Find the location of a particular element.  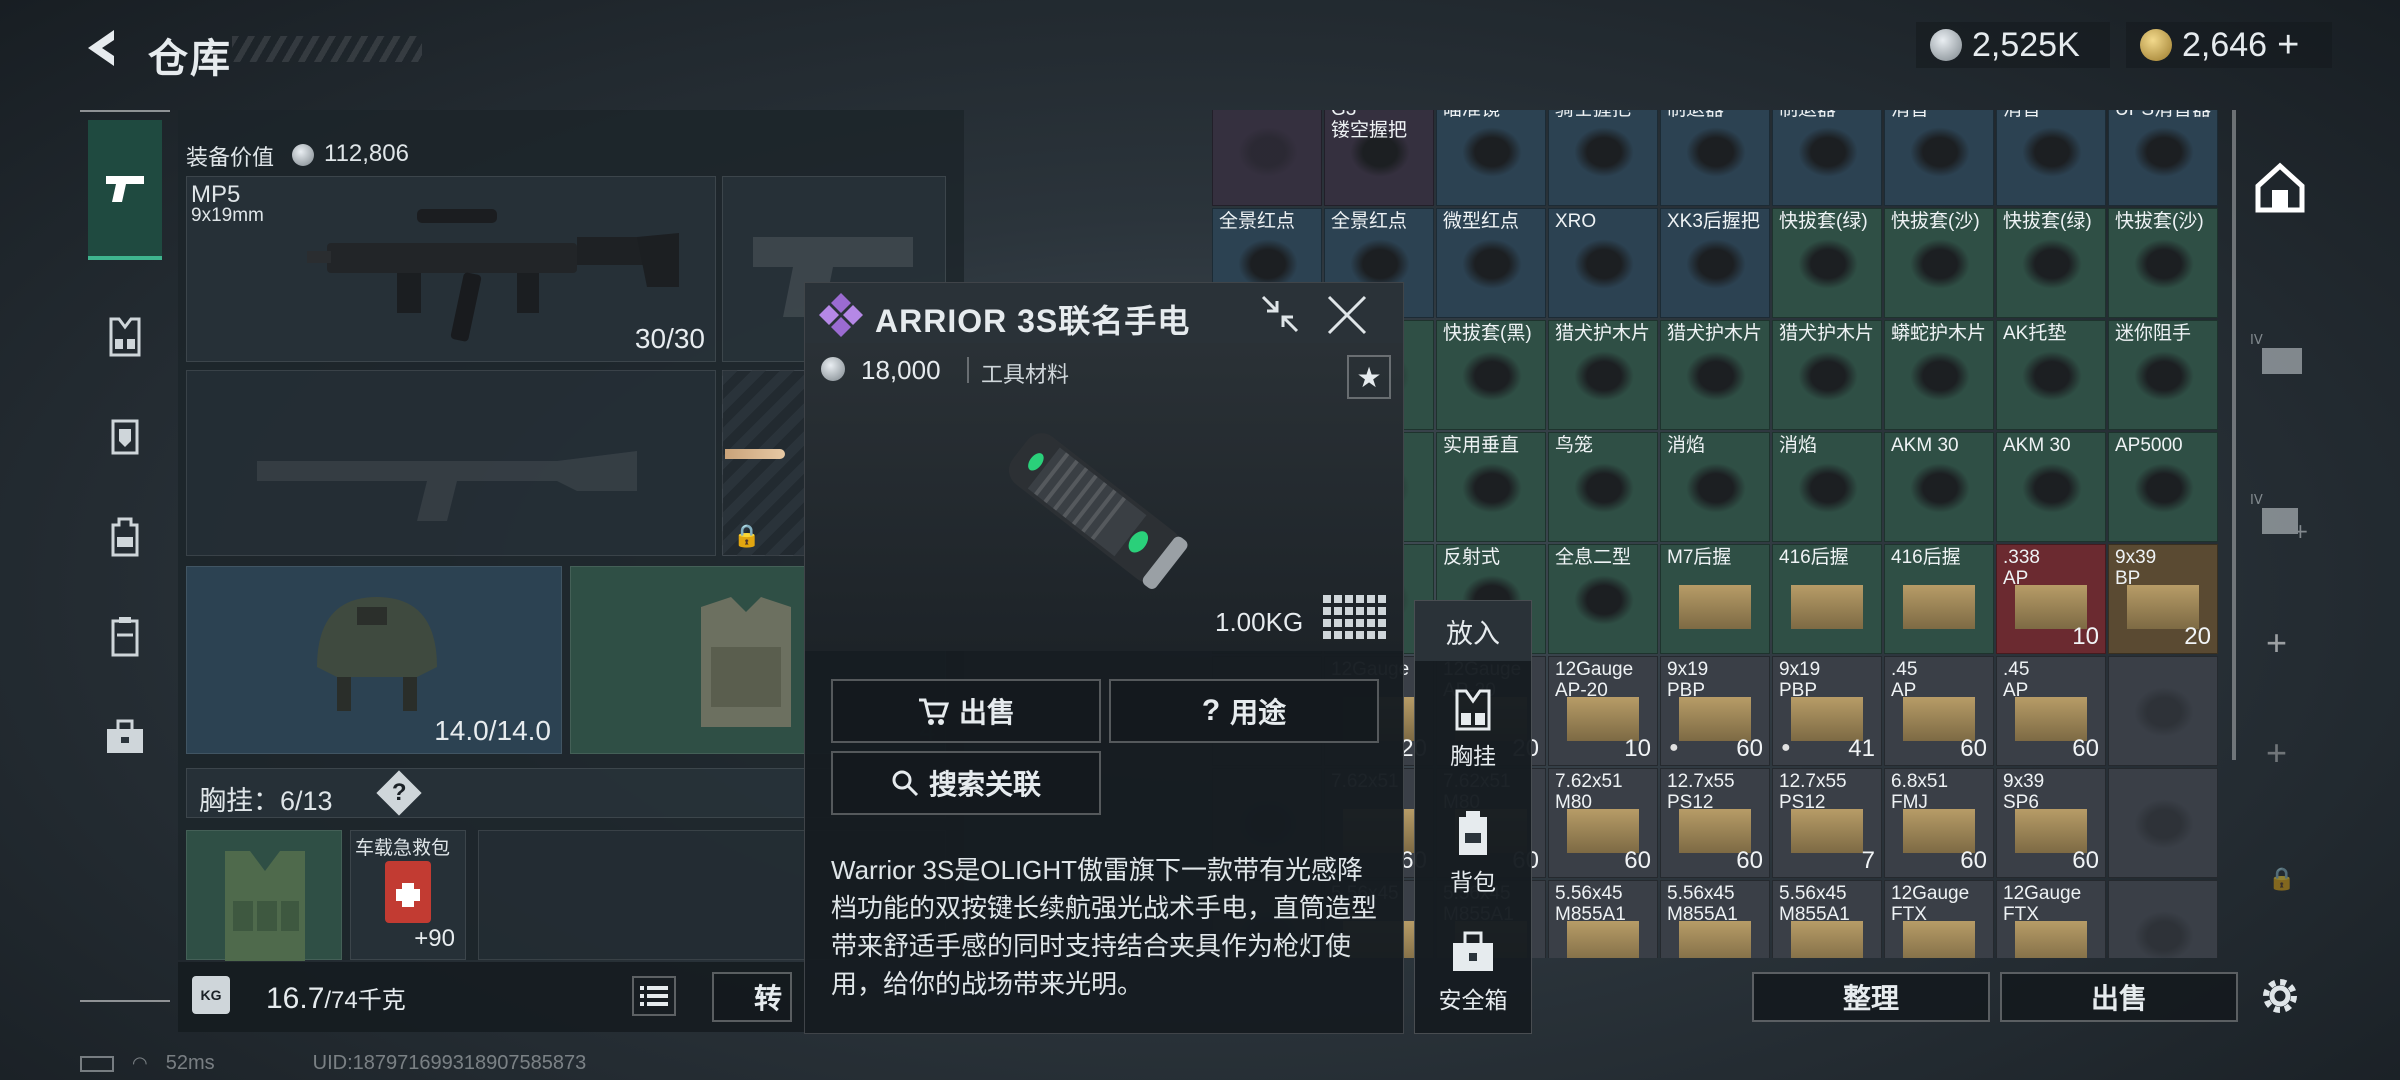

primary-weapon-slot: MP5 9x19mm 30/30 is located at coordinates (451, 269).